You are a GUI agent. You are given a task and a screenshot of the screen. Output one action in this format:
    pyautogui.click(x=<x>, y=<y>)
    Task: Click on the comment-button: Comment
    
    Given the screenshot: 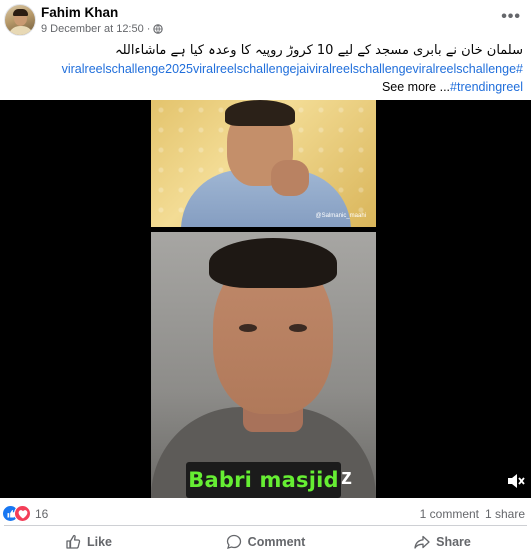 What is the action you would take?
    pyautogui.click(x=265, y=542)
    